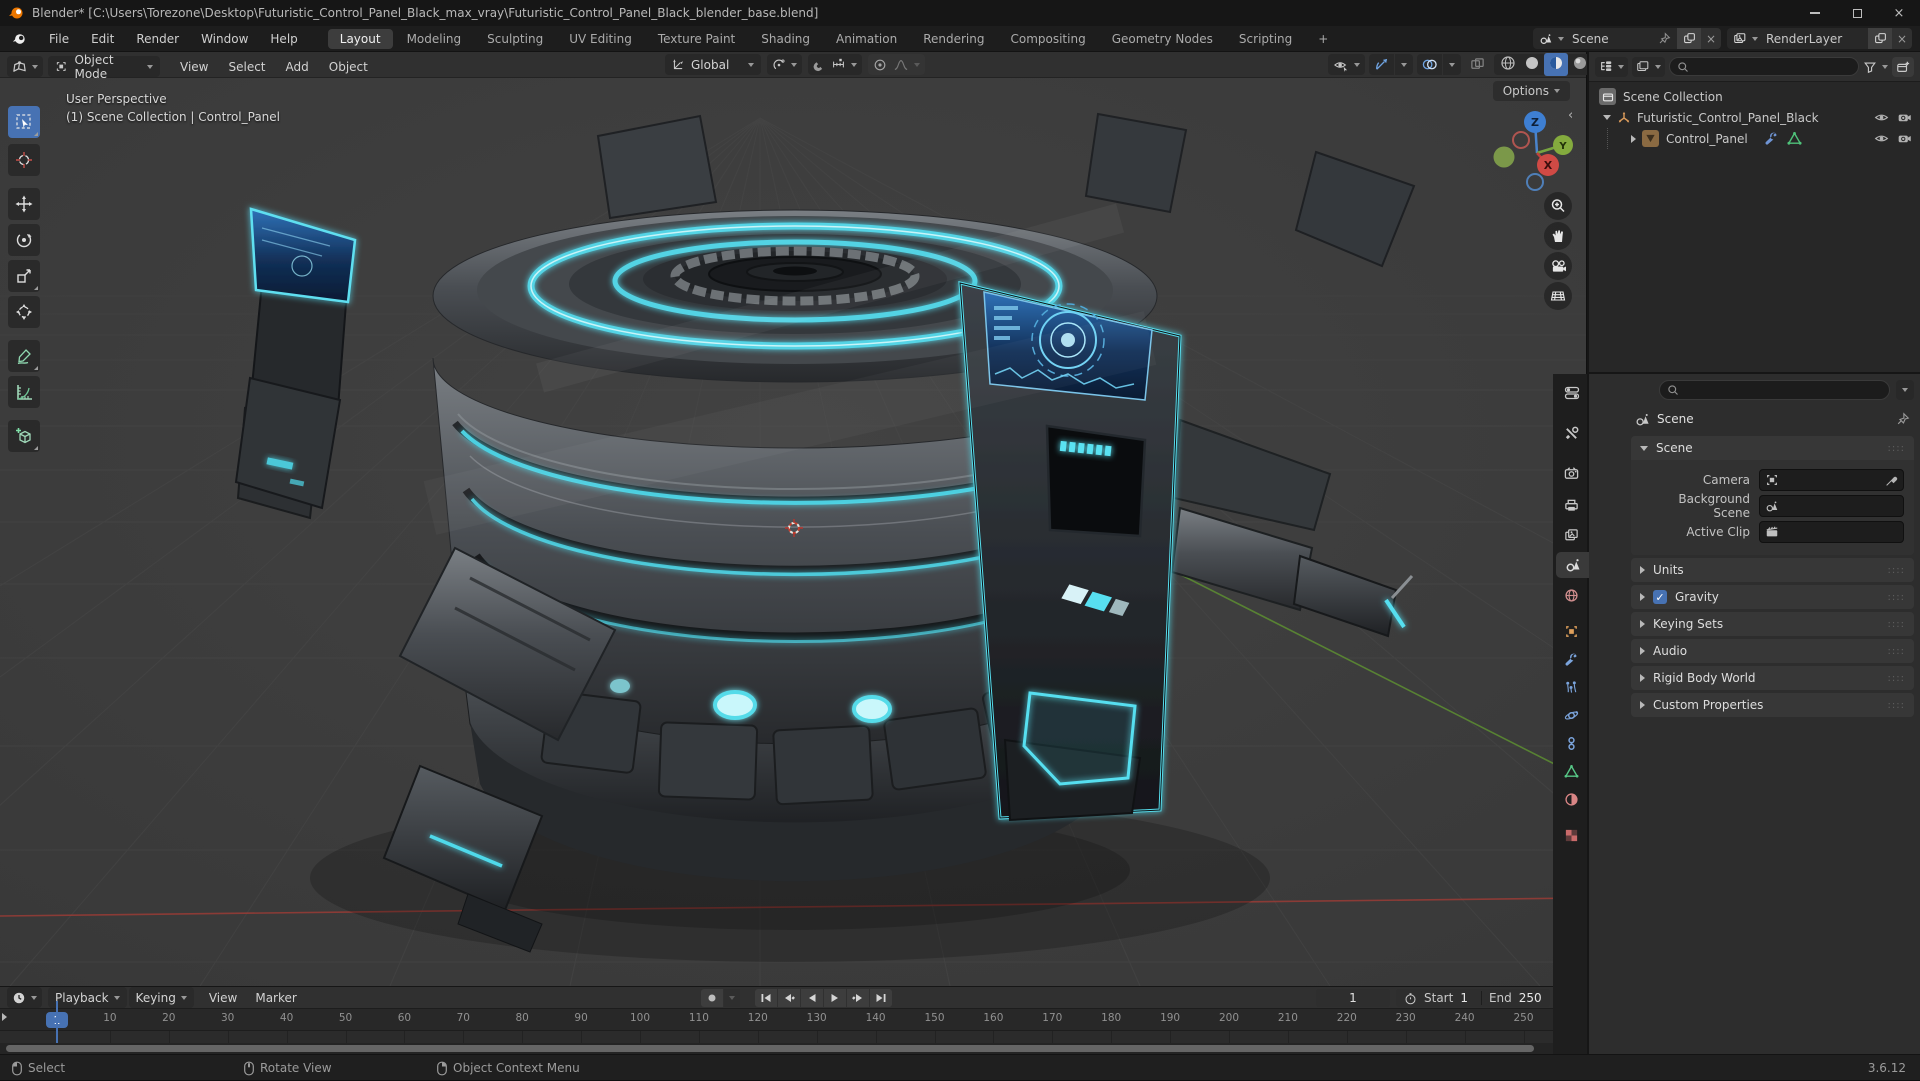  Describe the element at coordinates (1047, 39) in the screenshot. I see `tab-compositing: Compositing` at that location.